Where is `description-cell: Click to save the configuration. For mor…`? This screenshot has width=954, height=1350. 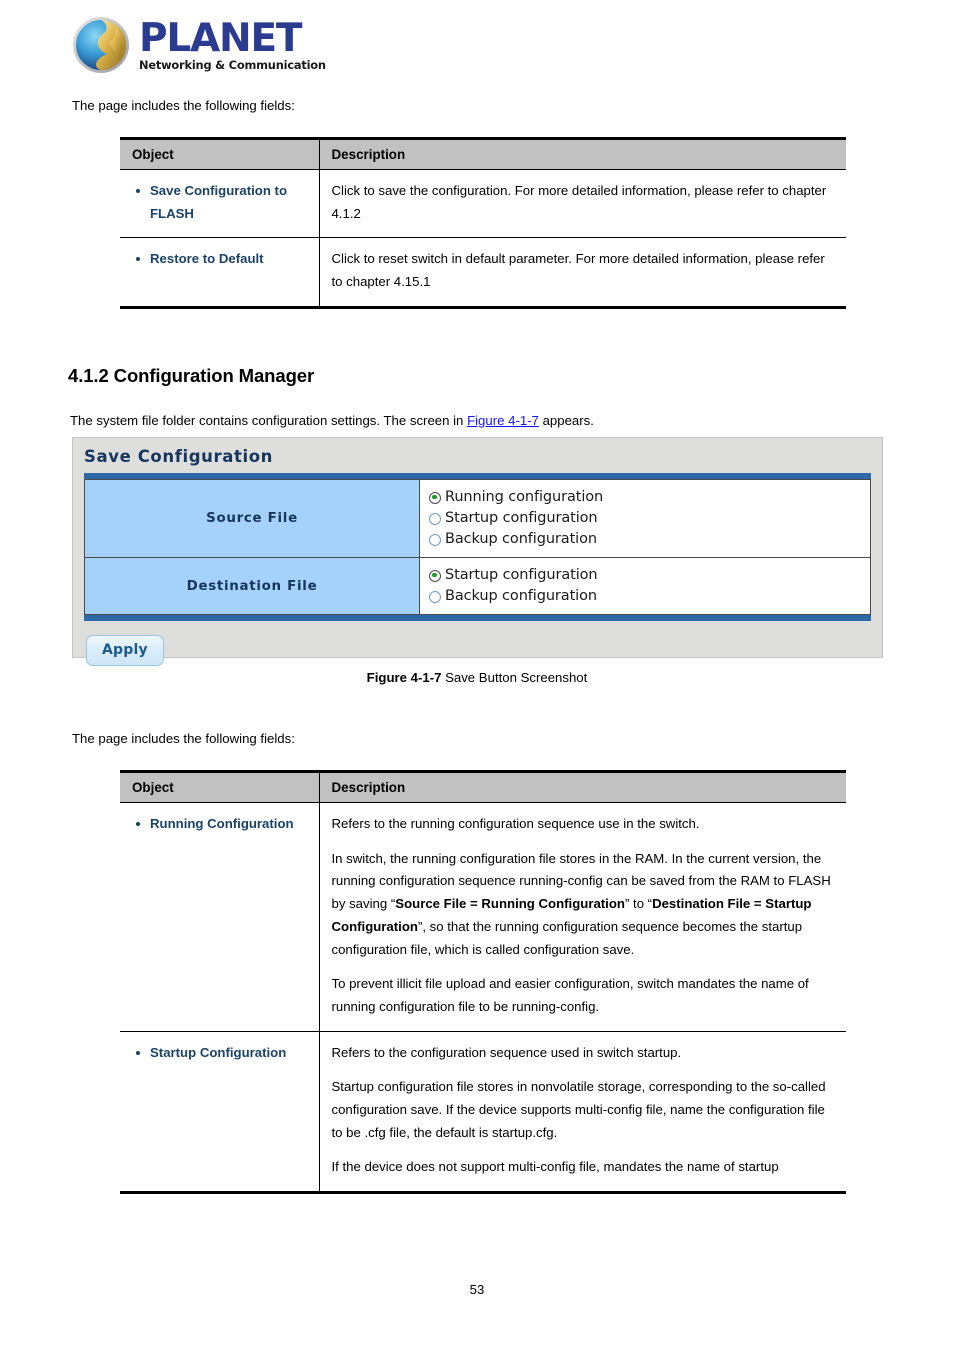
description-cell: Click to save the configuration. For mor… is located at coordinates (582, 204).